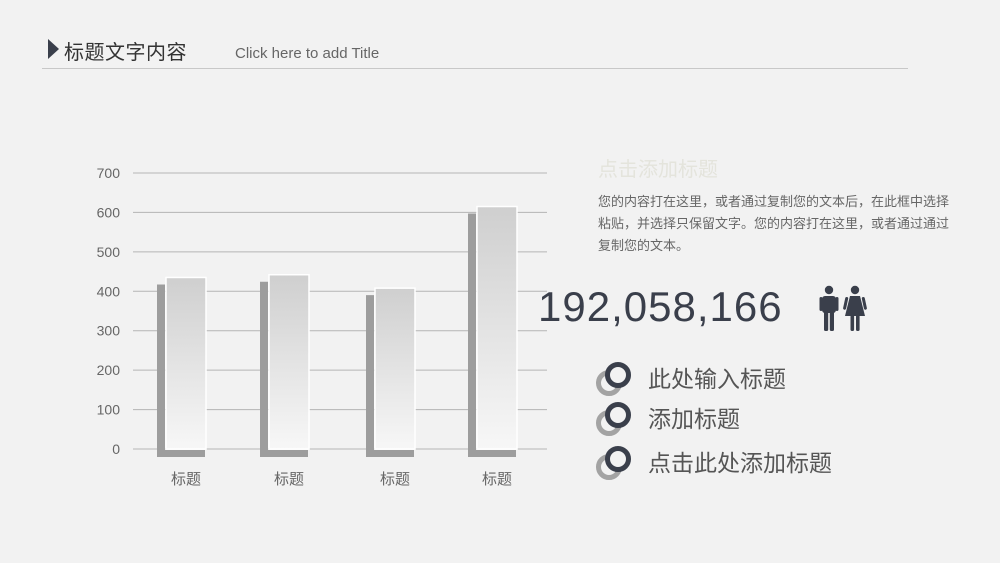  Describe the element at coordinates (109, 291) in the screenshot. I see `y-tick-label: 400` at that location.